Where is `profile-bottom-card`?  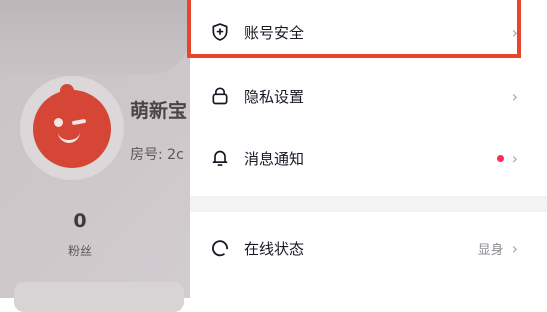 profile-bottom-card is located at coordinates (99, 297).